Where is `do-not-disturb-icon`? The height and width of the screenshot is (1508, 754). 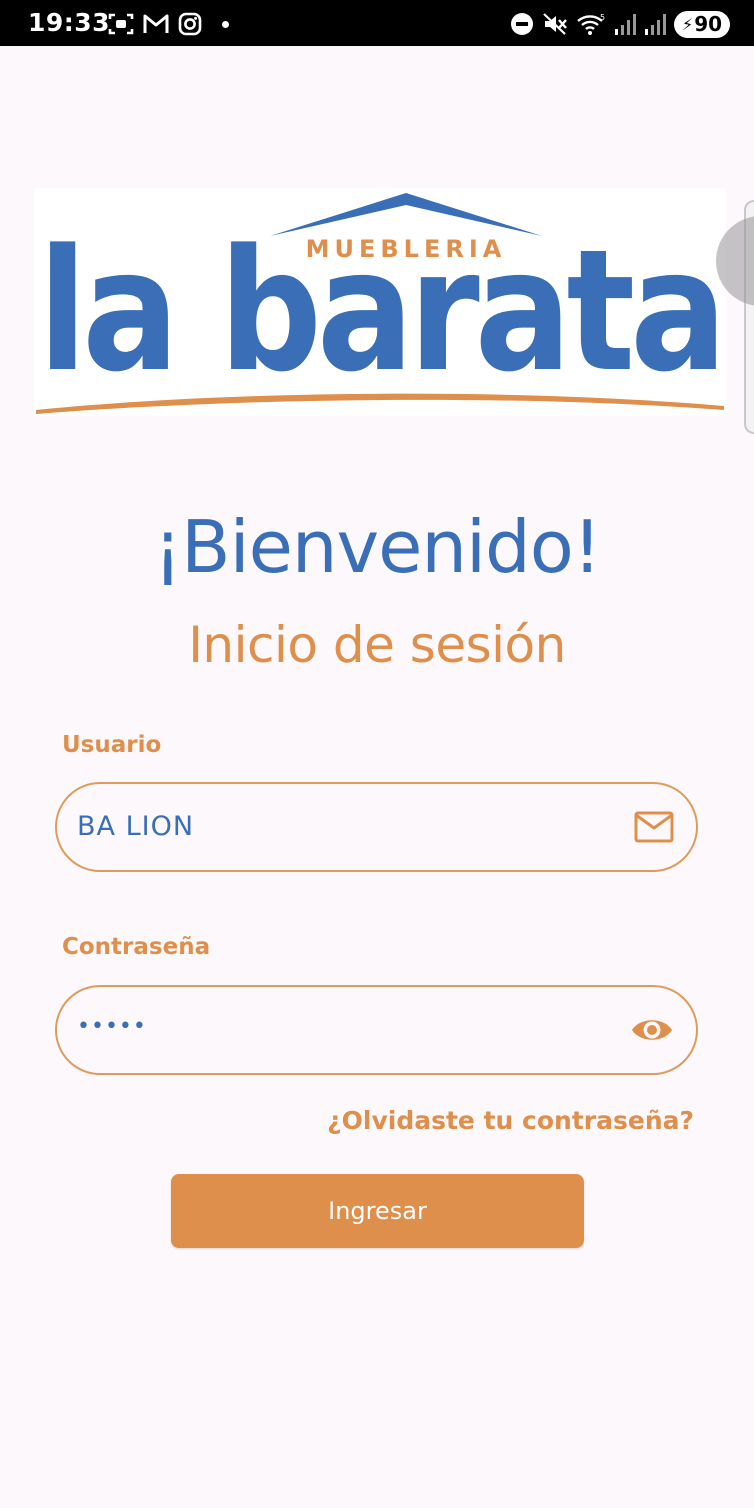
do-not-disturb-icon is located at coordinates (522, 24).